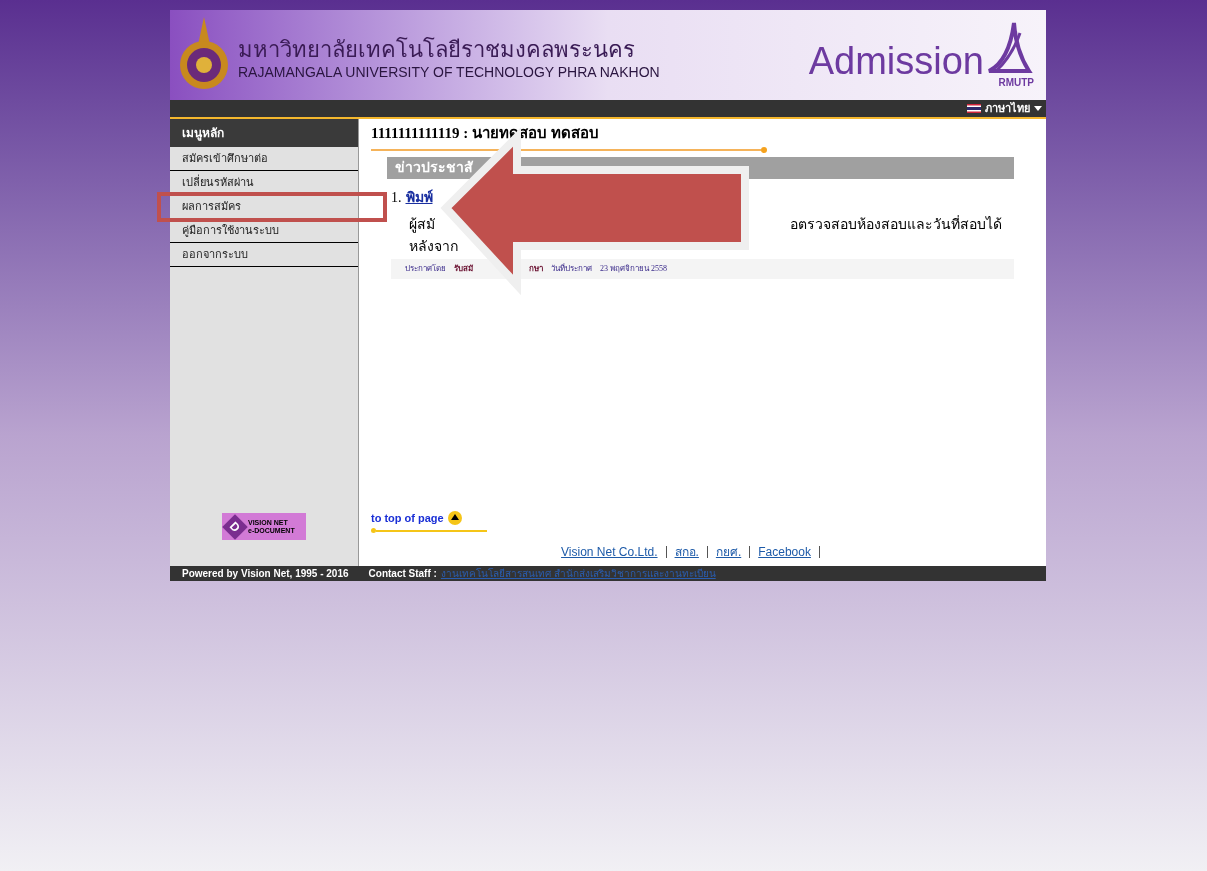 The width and height of the screenshot is (1207, 871). What do you see at coordinates (264, 159) in the screenshot?
I see `sidebar-menu-item: สมัครเข้าศึกษาต่อ` at bounding box center [264, 159].